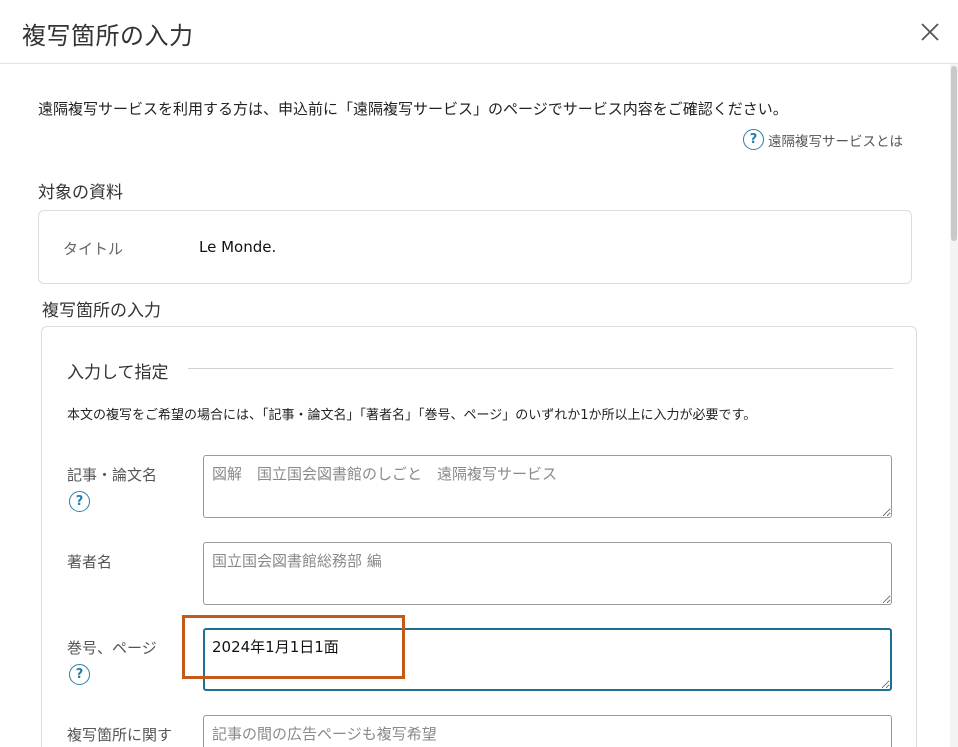 This screenshot has width=958, height=747. I want to click on copy-location-note-input, so click(547, 731).